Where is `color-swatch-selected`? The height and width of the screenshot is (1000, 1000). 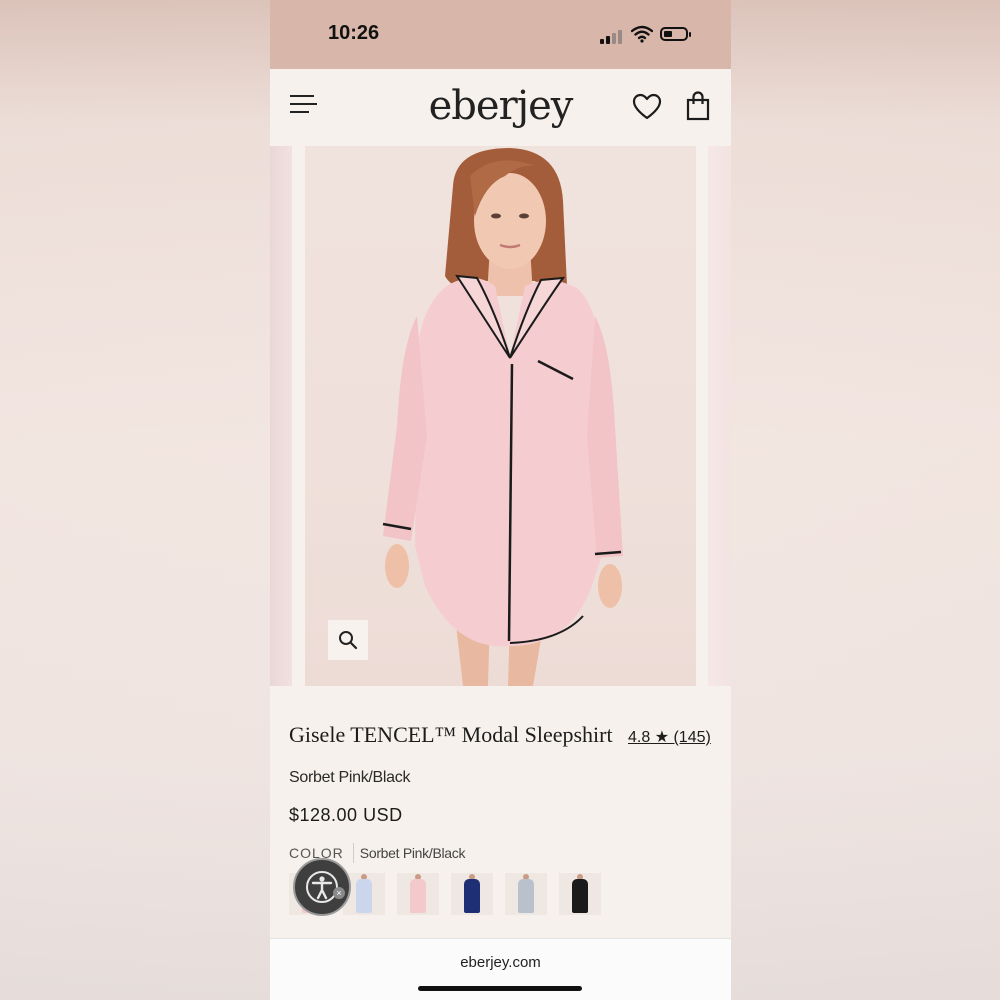
color-swatch-selected is located at coordinates (418, 894).